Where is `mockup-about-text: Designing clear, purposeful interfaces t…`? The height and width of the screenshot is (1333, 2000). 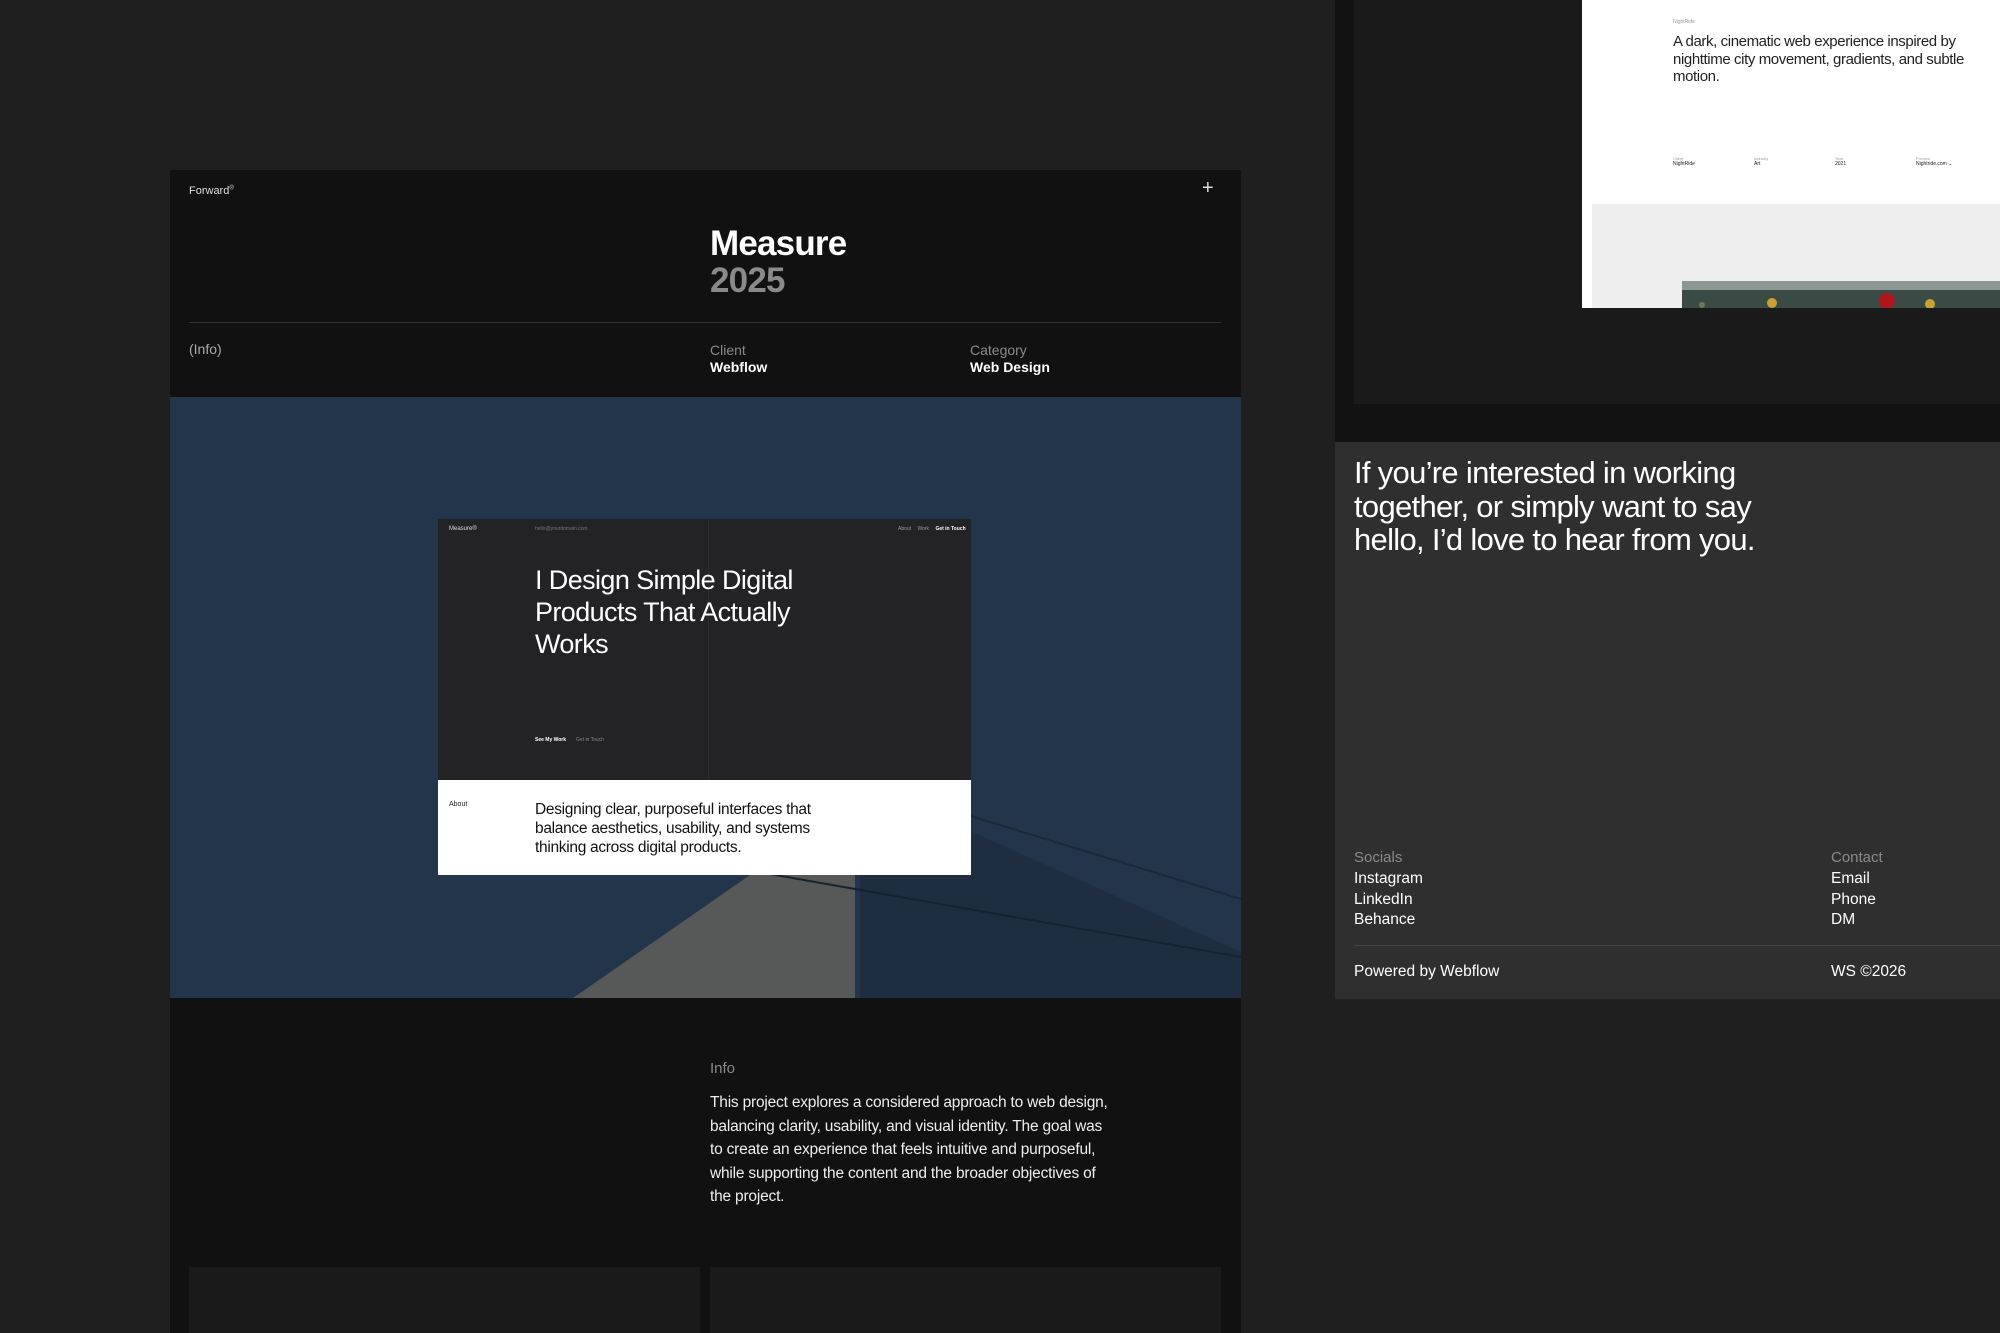
mockup-about-text: Designing clear, purposeful interfaces t… is located at coordinates (673, 828).